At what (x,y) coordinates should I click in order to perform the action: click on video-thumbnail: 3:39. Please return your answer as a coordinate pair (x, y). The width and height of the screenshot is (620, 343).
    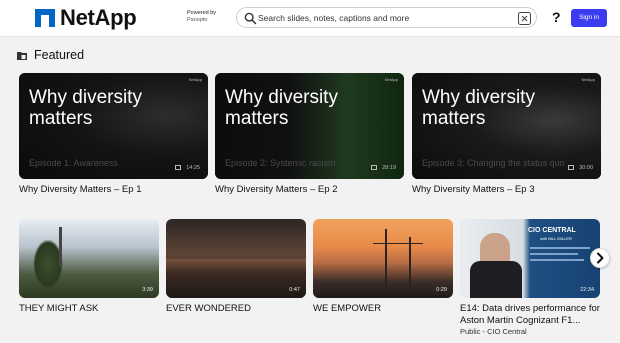
    Looking at the image, I should click on (89, 258).